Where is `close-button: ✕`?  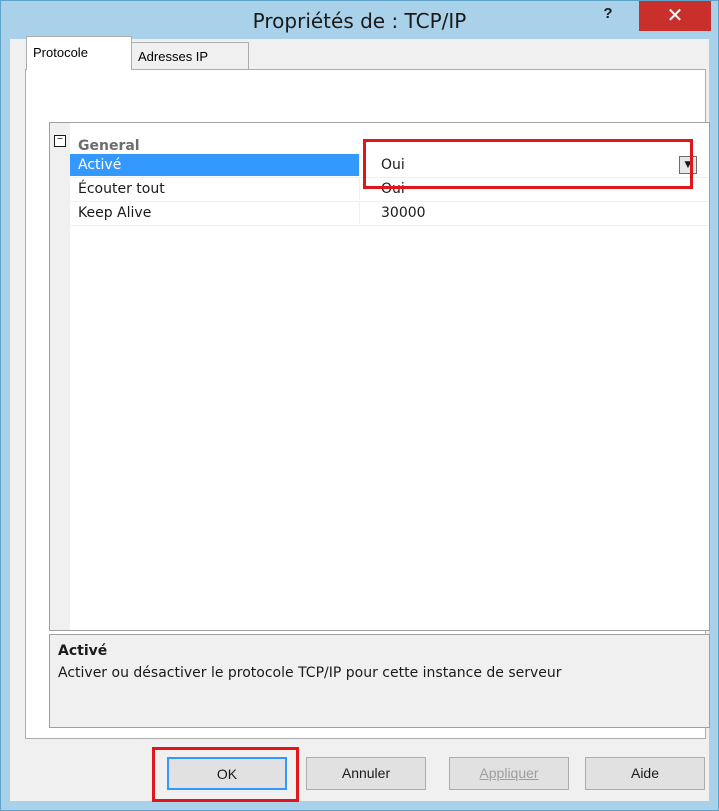 close-button: ✕ is located at coordinates (675, 16).